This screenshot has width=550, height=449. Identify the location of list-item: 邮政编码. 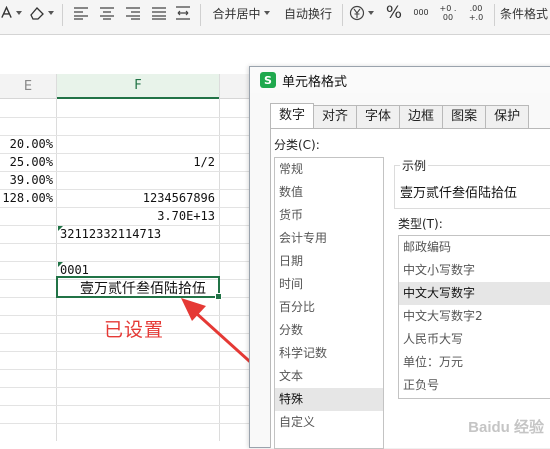
(474, 247).